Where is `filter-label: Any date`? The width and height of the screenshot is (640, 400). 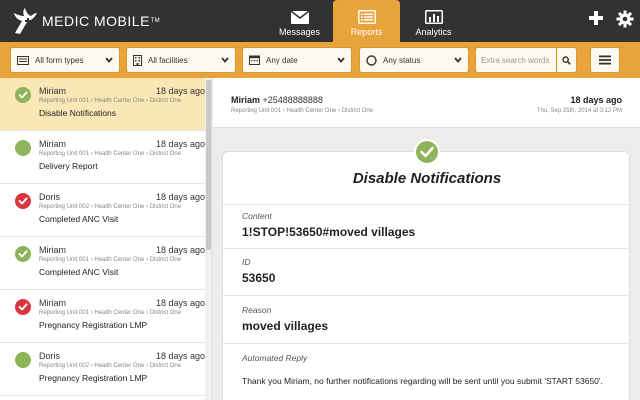
filter-label: Any date is located at coordinates (282, 60).